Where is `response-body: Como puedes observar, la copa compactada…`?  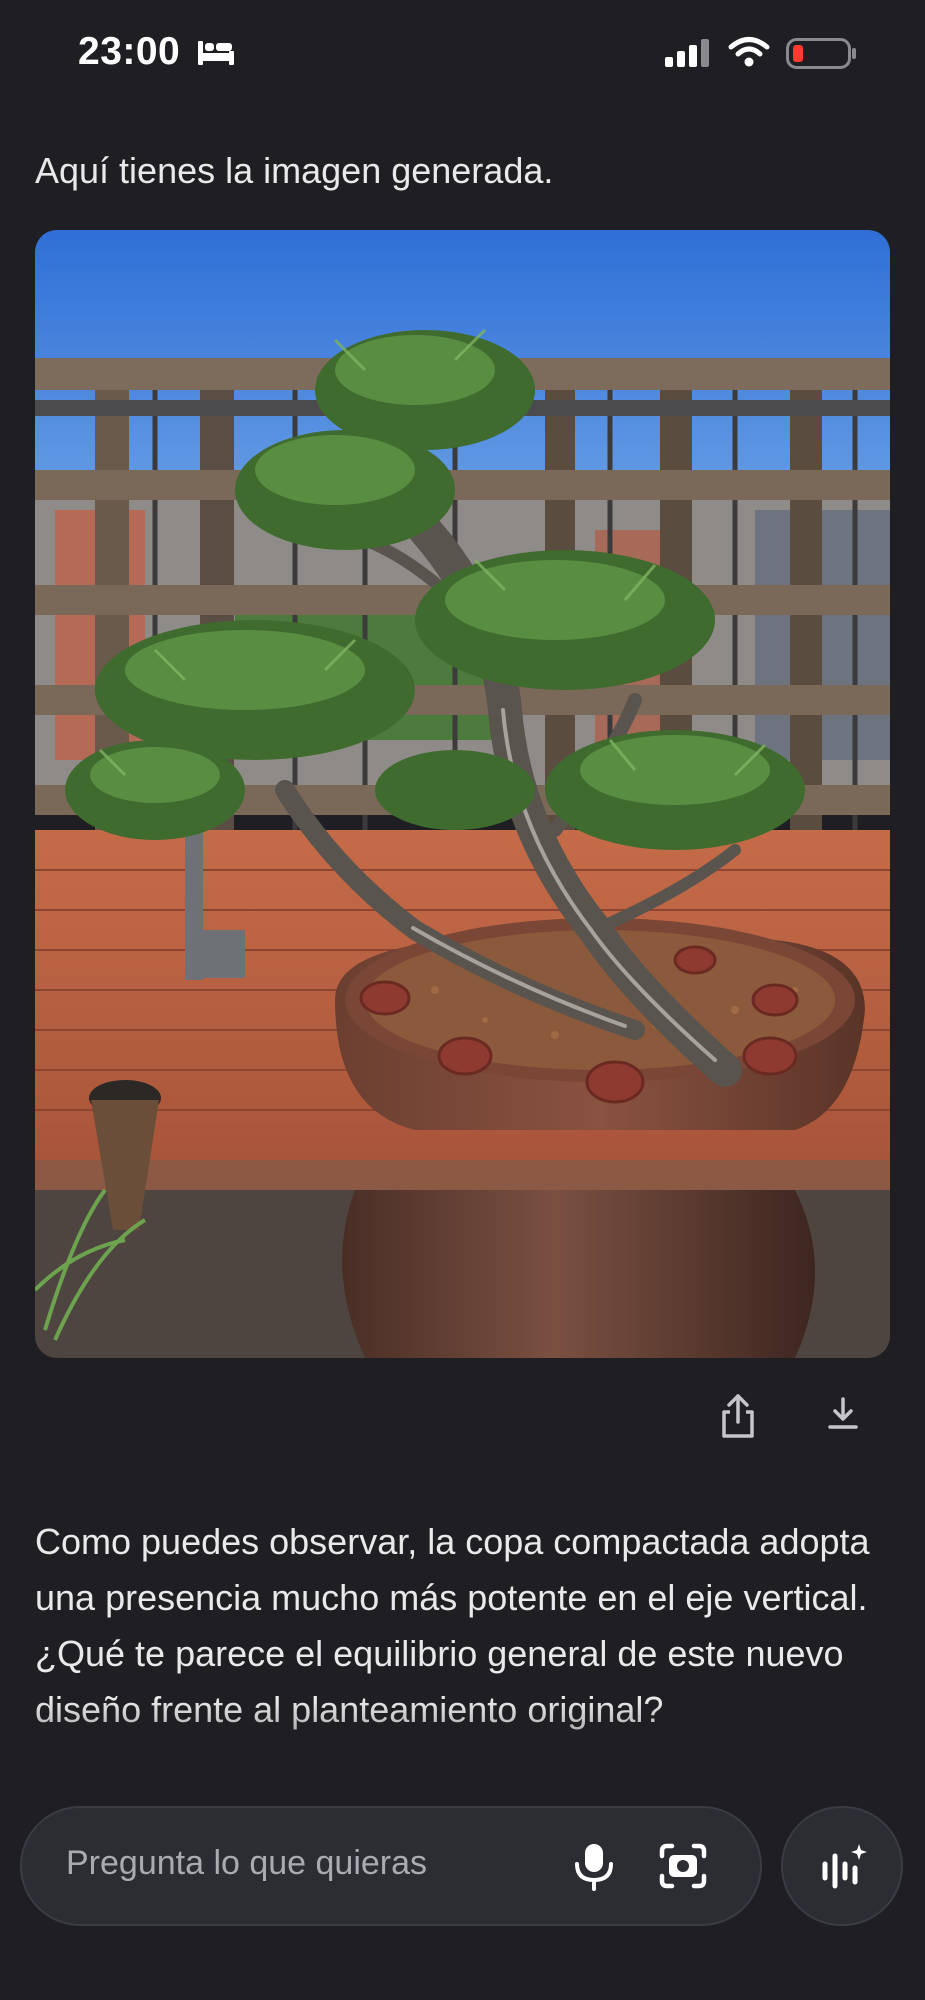
response-body: Como puedes observar, la copa compactada… is located at coordinates (452, 1625).